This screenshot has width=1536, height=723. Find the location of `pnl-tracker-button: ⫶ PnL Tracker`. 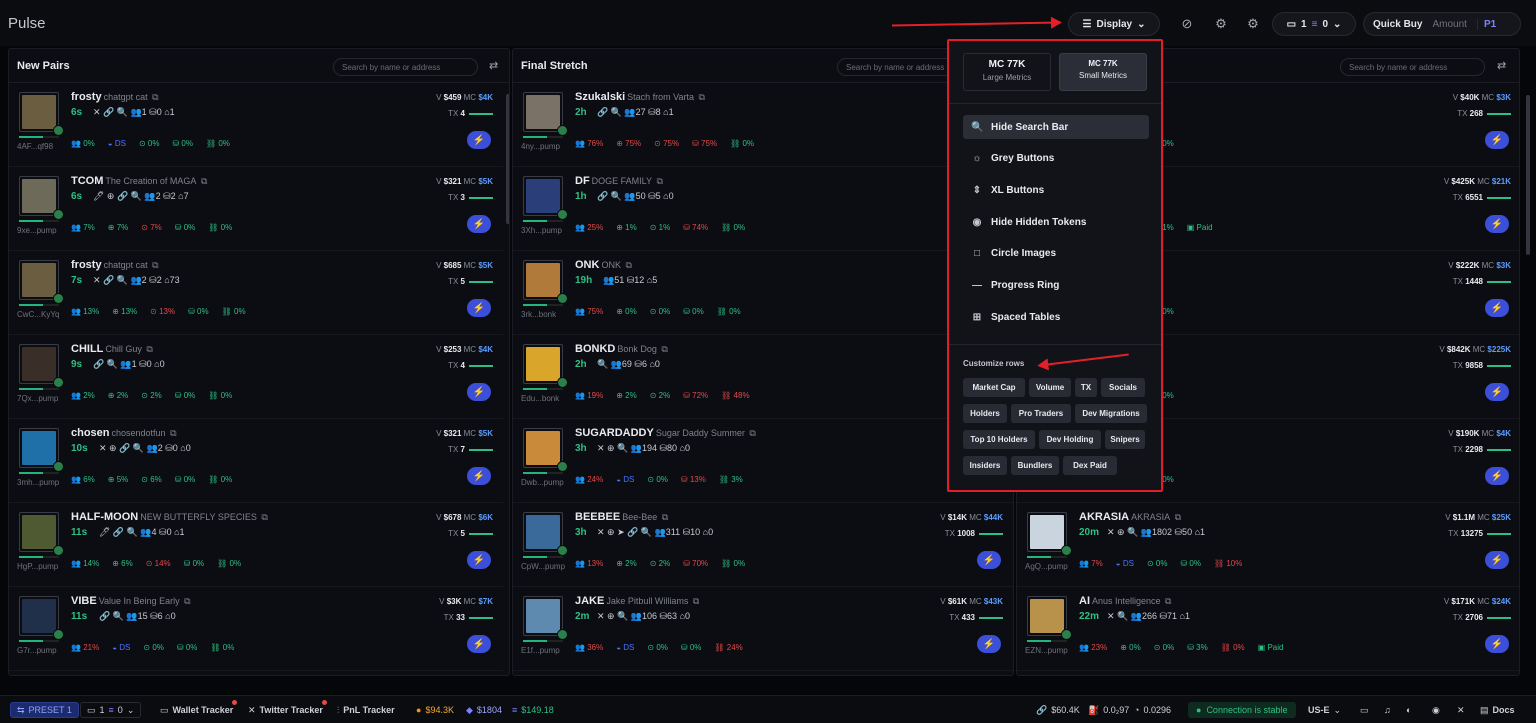

pnl-tracker-button: ⫶ PnL Tracker is located at coordinates (366, 710).